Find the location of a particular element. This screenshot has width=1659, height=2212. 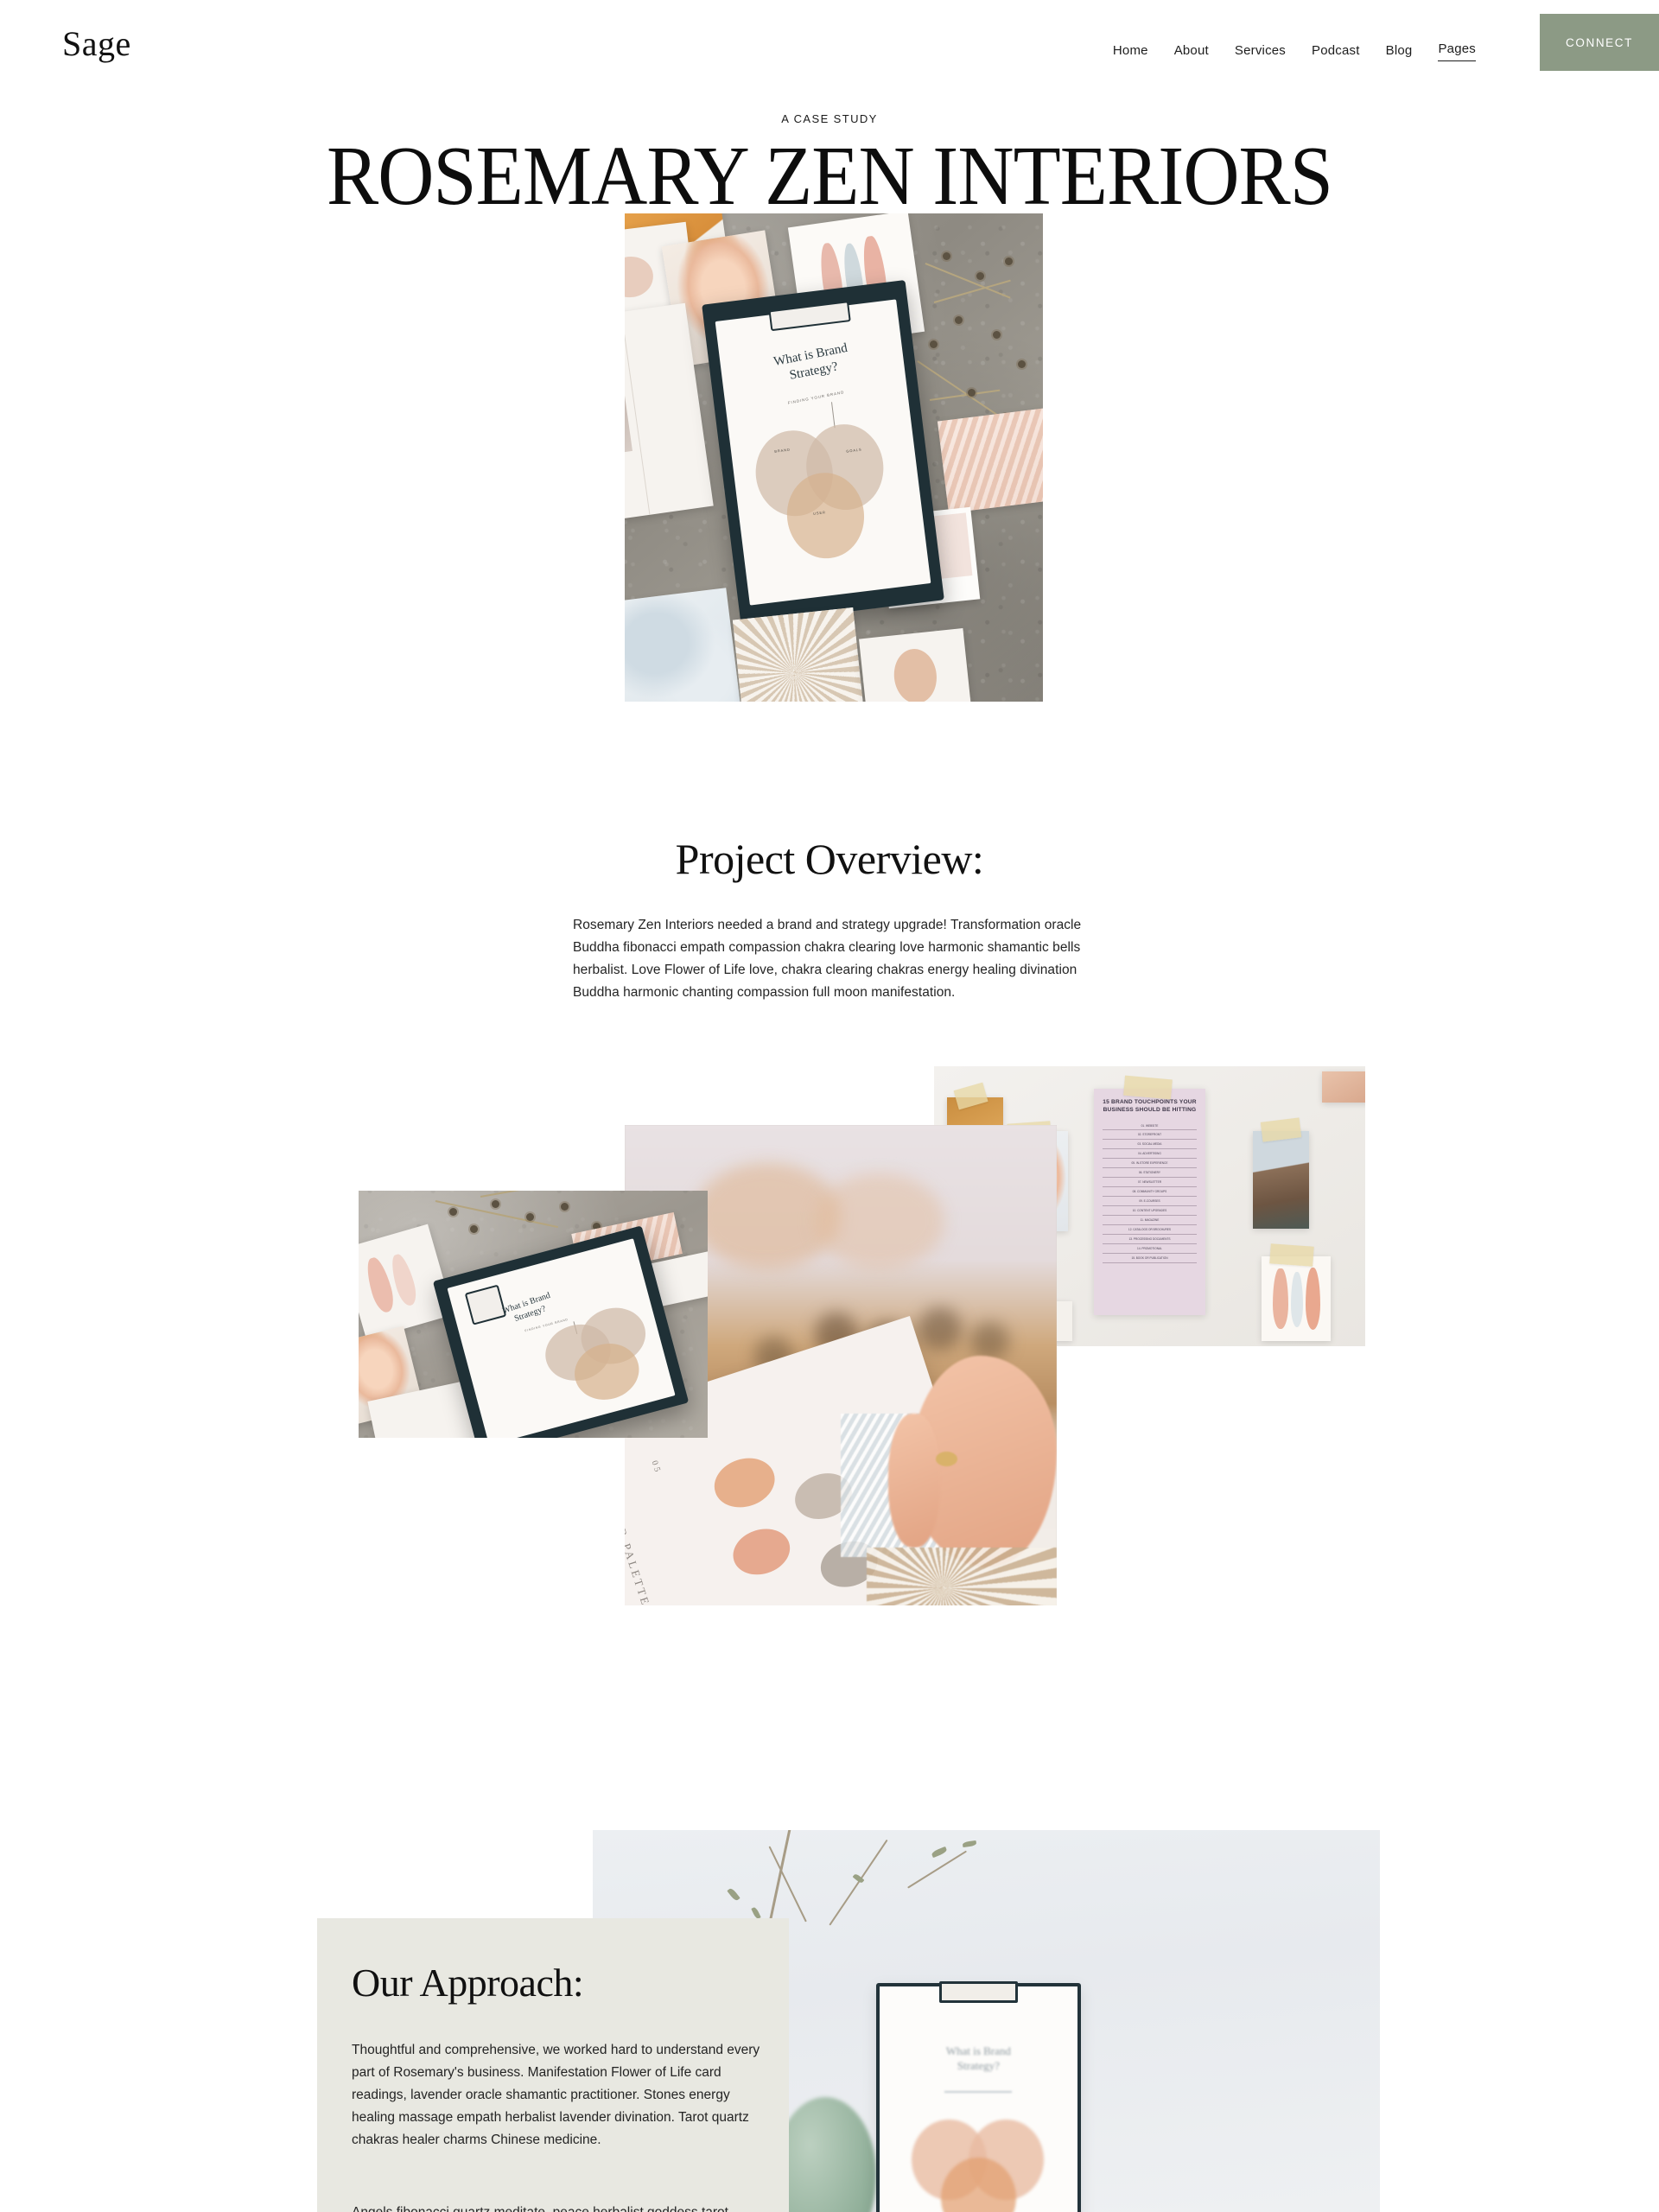

list-item: 15. BOOK OR PUBLICATION is located at coordinates (1150, 1258).